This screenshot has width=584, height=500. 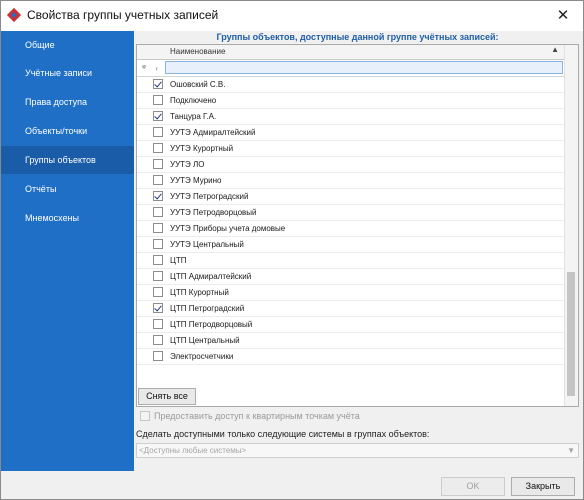 I want to click on row-label: УУТЭ Адмиралтейский, so click(x=213, y=132).